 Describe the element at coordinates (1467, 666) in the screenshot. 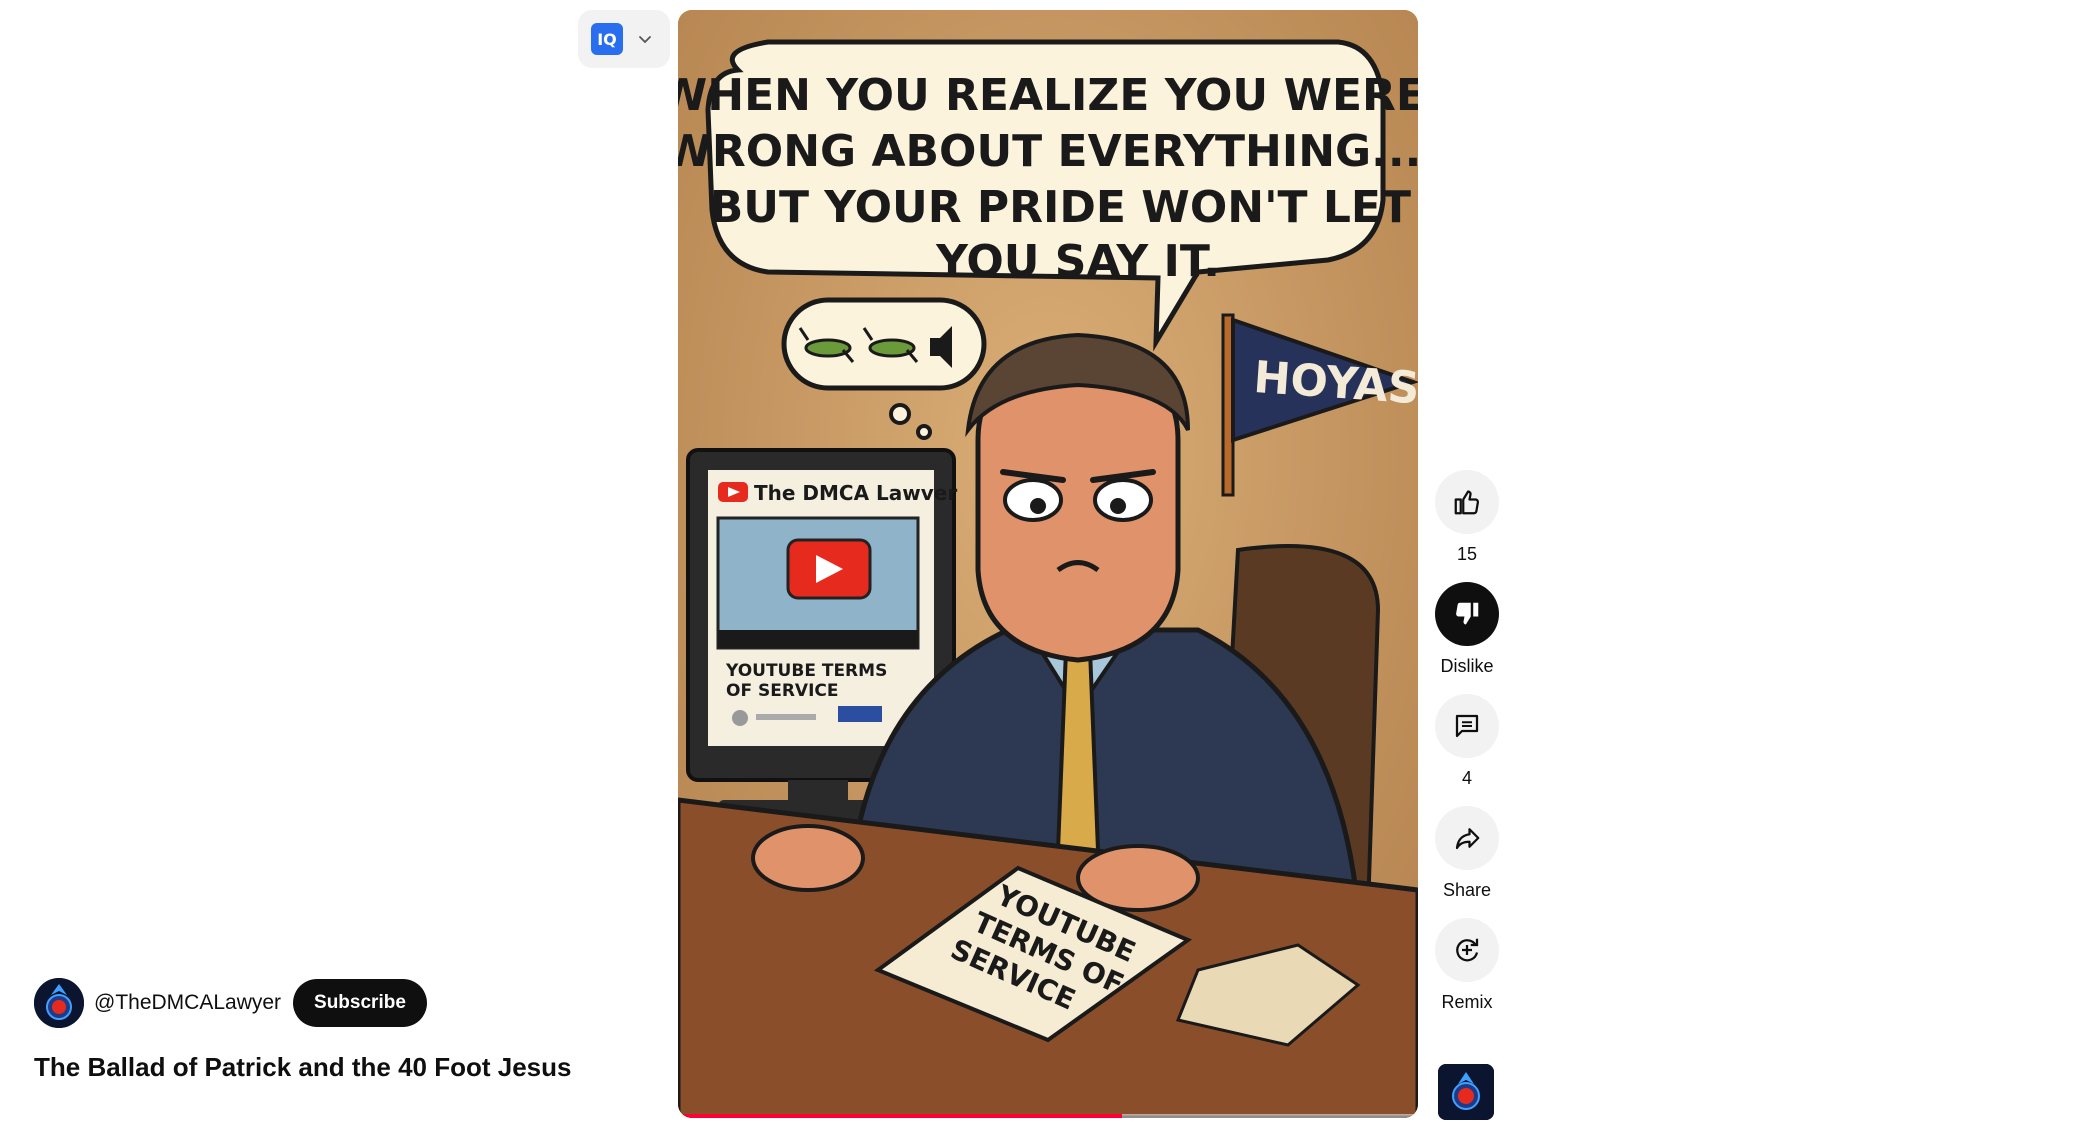

I see `dislike-label: Dislike` at that location.